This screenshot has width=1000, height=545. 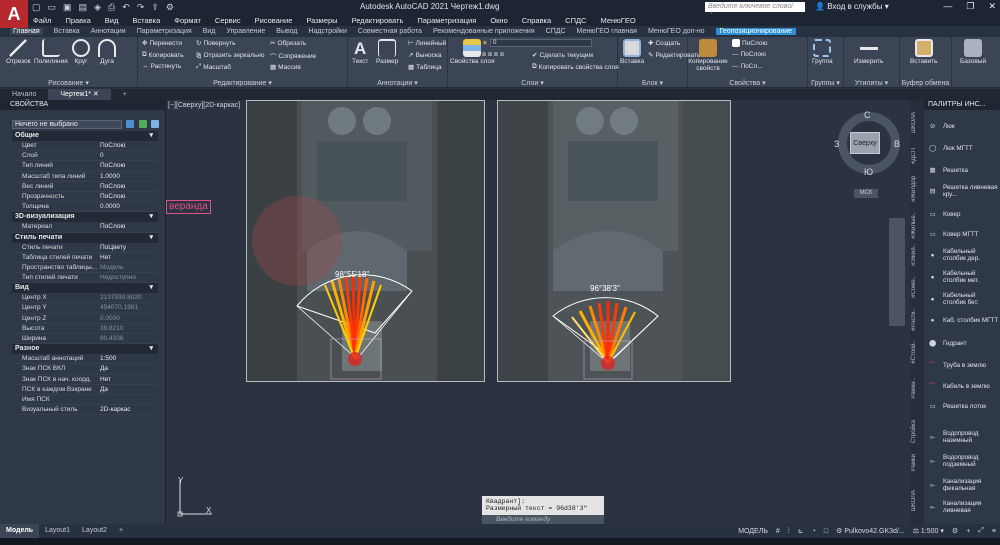 I want to click on menu-item: СПДС, so click(x=575, y=20).